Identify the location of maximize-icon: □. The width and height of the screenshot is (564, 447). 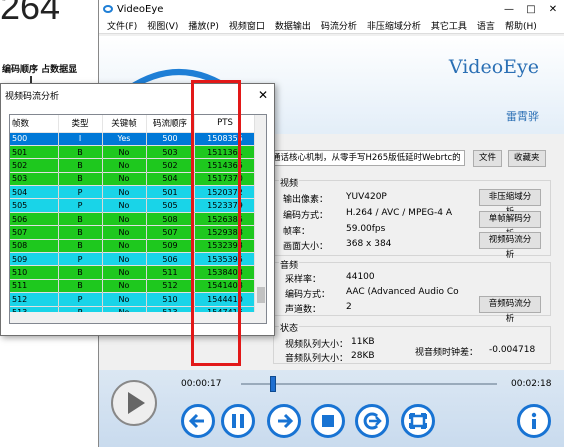
(531, 9).